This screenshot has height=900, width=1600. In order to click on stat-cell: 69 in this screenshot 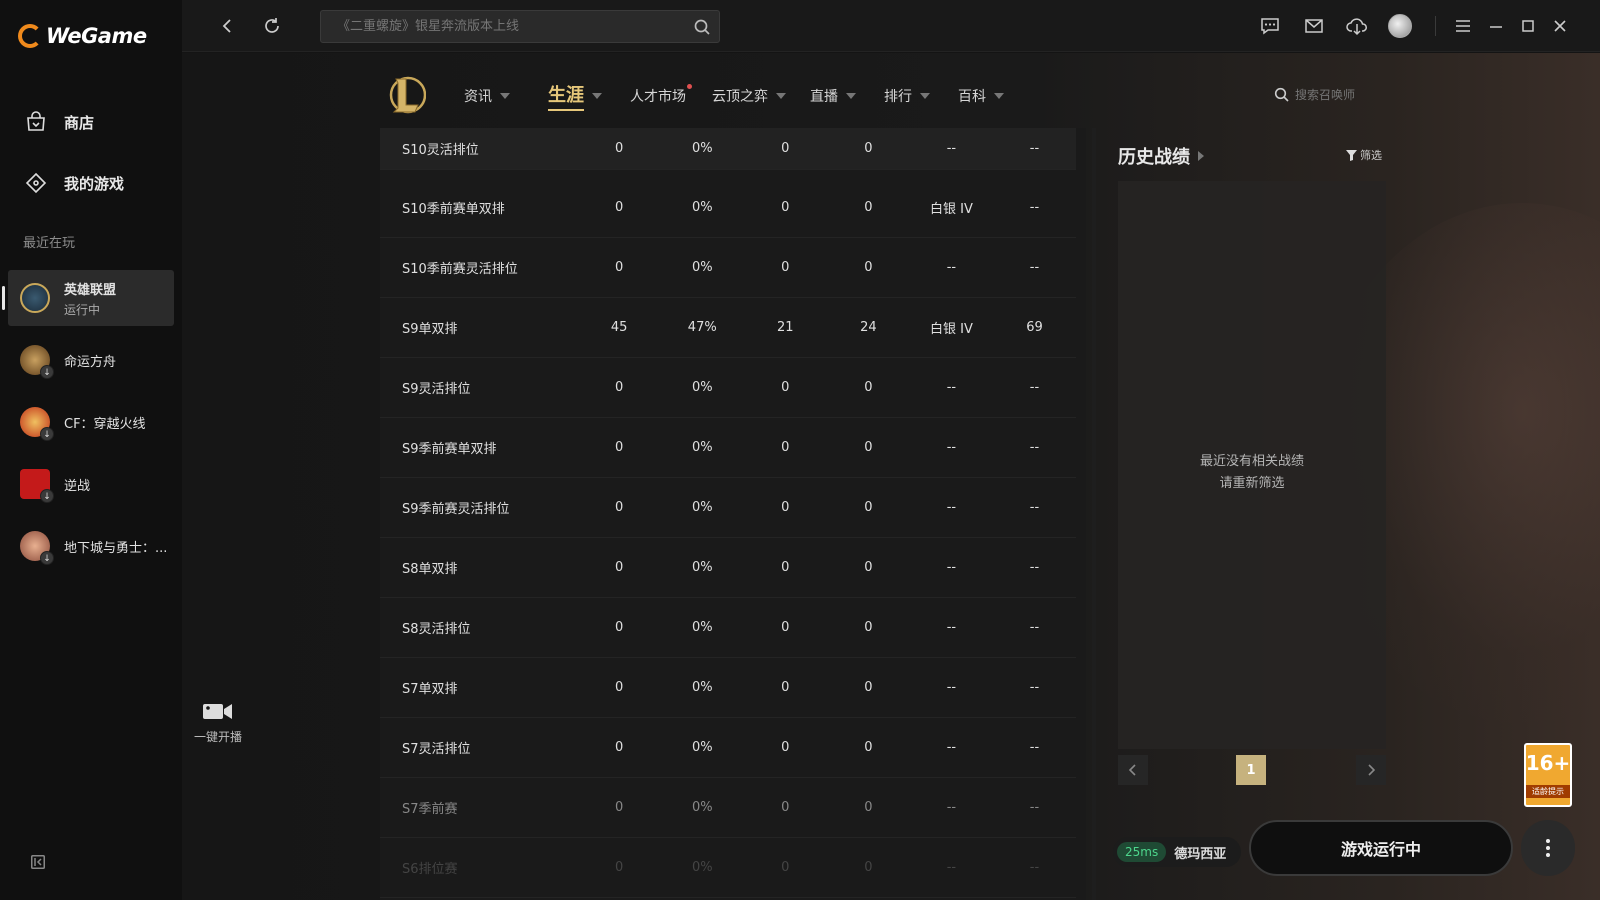, I will do `click(1034, 327)`.